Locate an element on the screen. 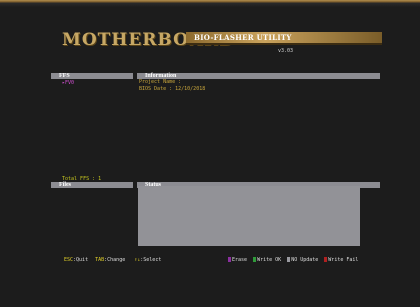  legend-write-ok: Write OK is located at coordinates (269, 260).